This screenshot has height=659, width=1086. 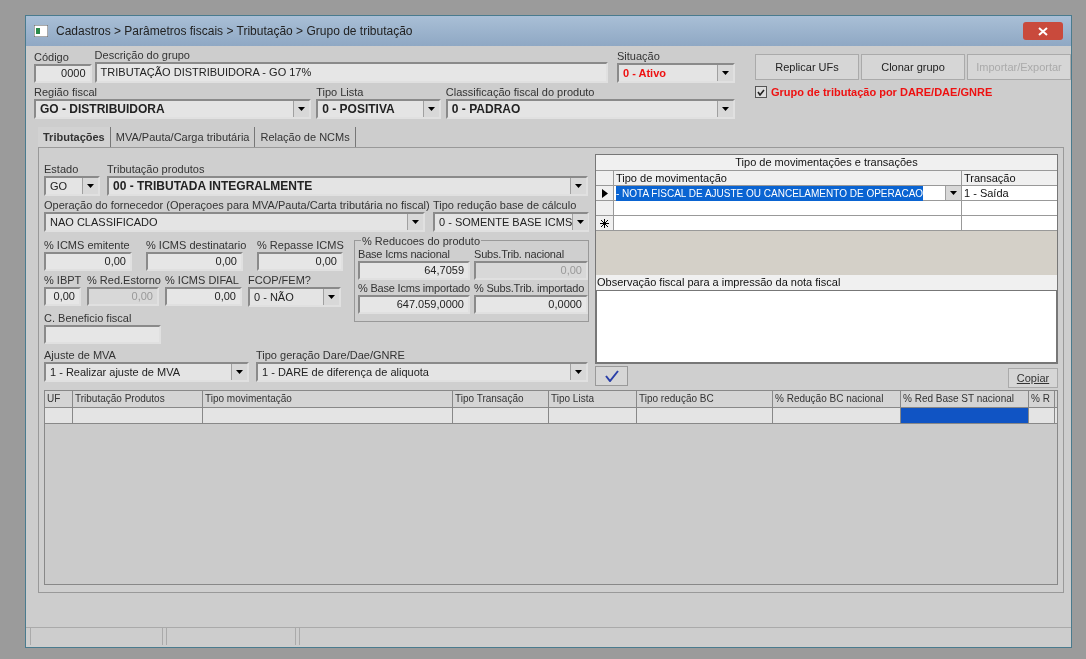 What do you see at coordinates (414, 270) in the screenshot?
I see `input-field: 64,7059` at bounding box center [414, 270].